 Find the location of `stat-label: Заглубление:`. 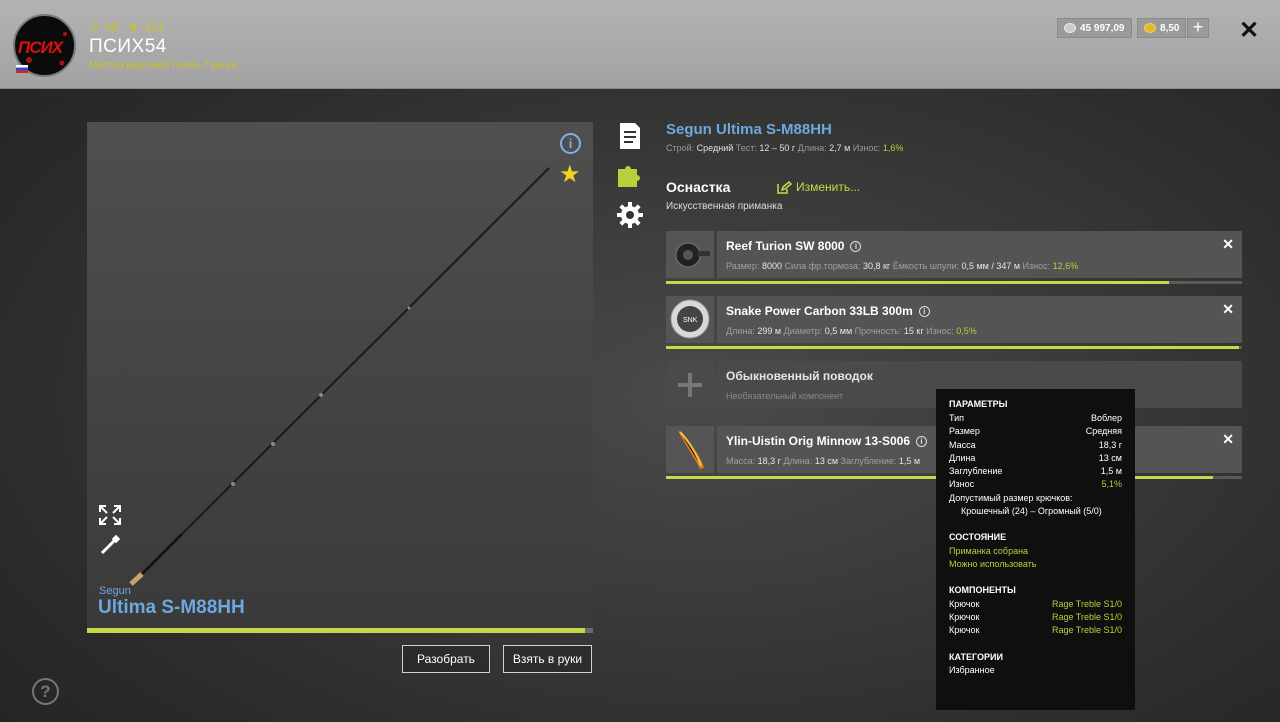

stat-label: Заглубление: is located at coordinates (869, 461).